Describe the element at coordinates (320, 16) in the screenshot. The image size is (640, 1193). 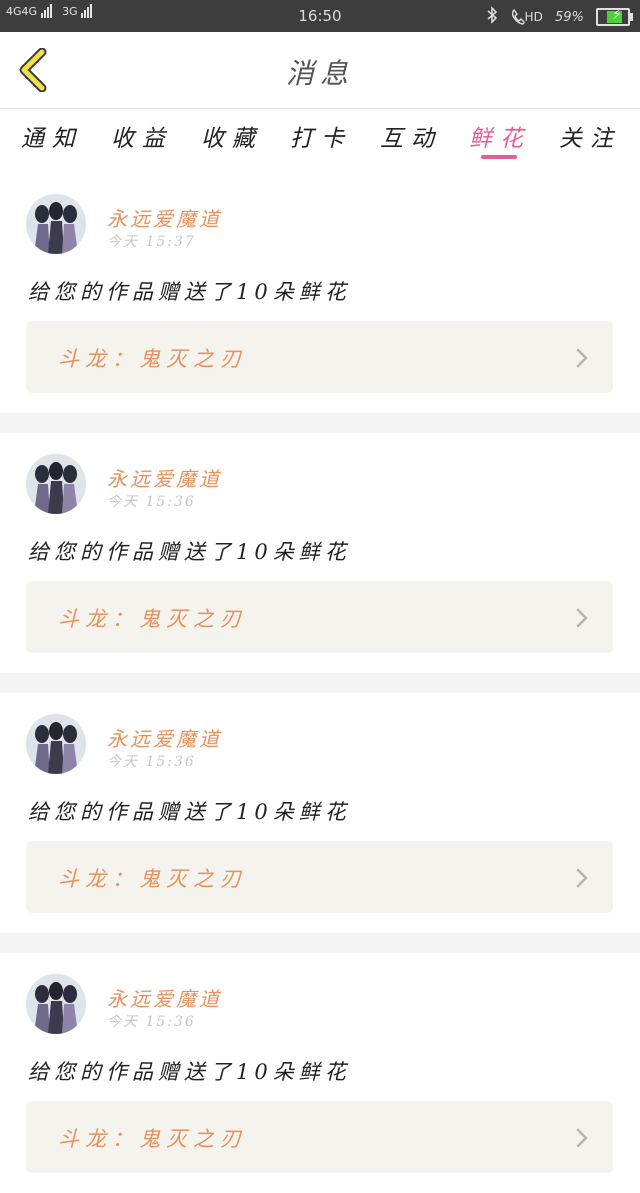
I see `status-bar: 4G4G 3G 16:50 HD 59% ⚡` at that location.